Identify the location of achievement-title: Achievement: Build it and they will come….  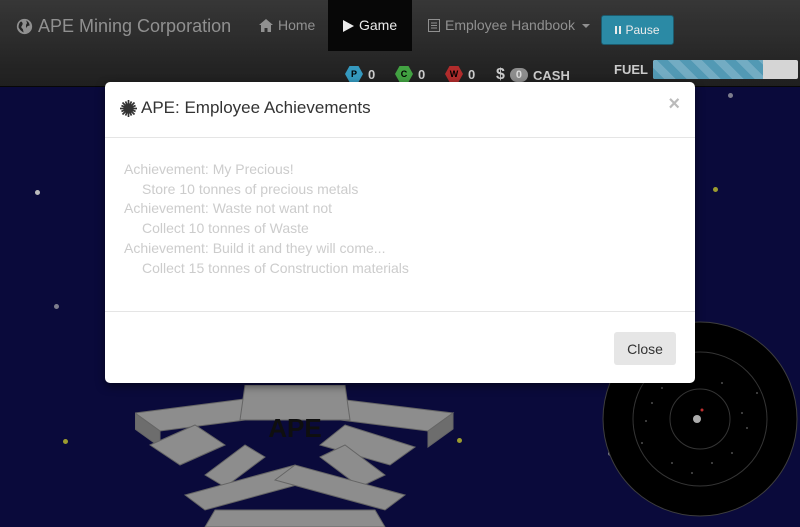
(255, 247).